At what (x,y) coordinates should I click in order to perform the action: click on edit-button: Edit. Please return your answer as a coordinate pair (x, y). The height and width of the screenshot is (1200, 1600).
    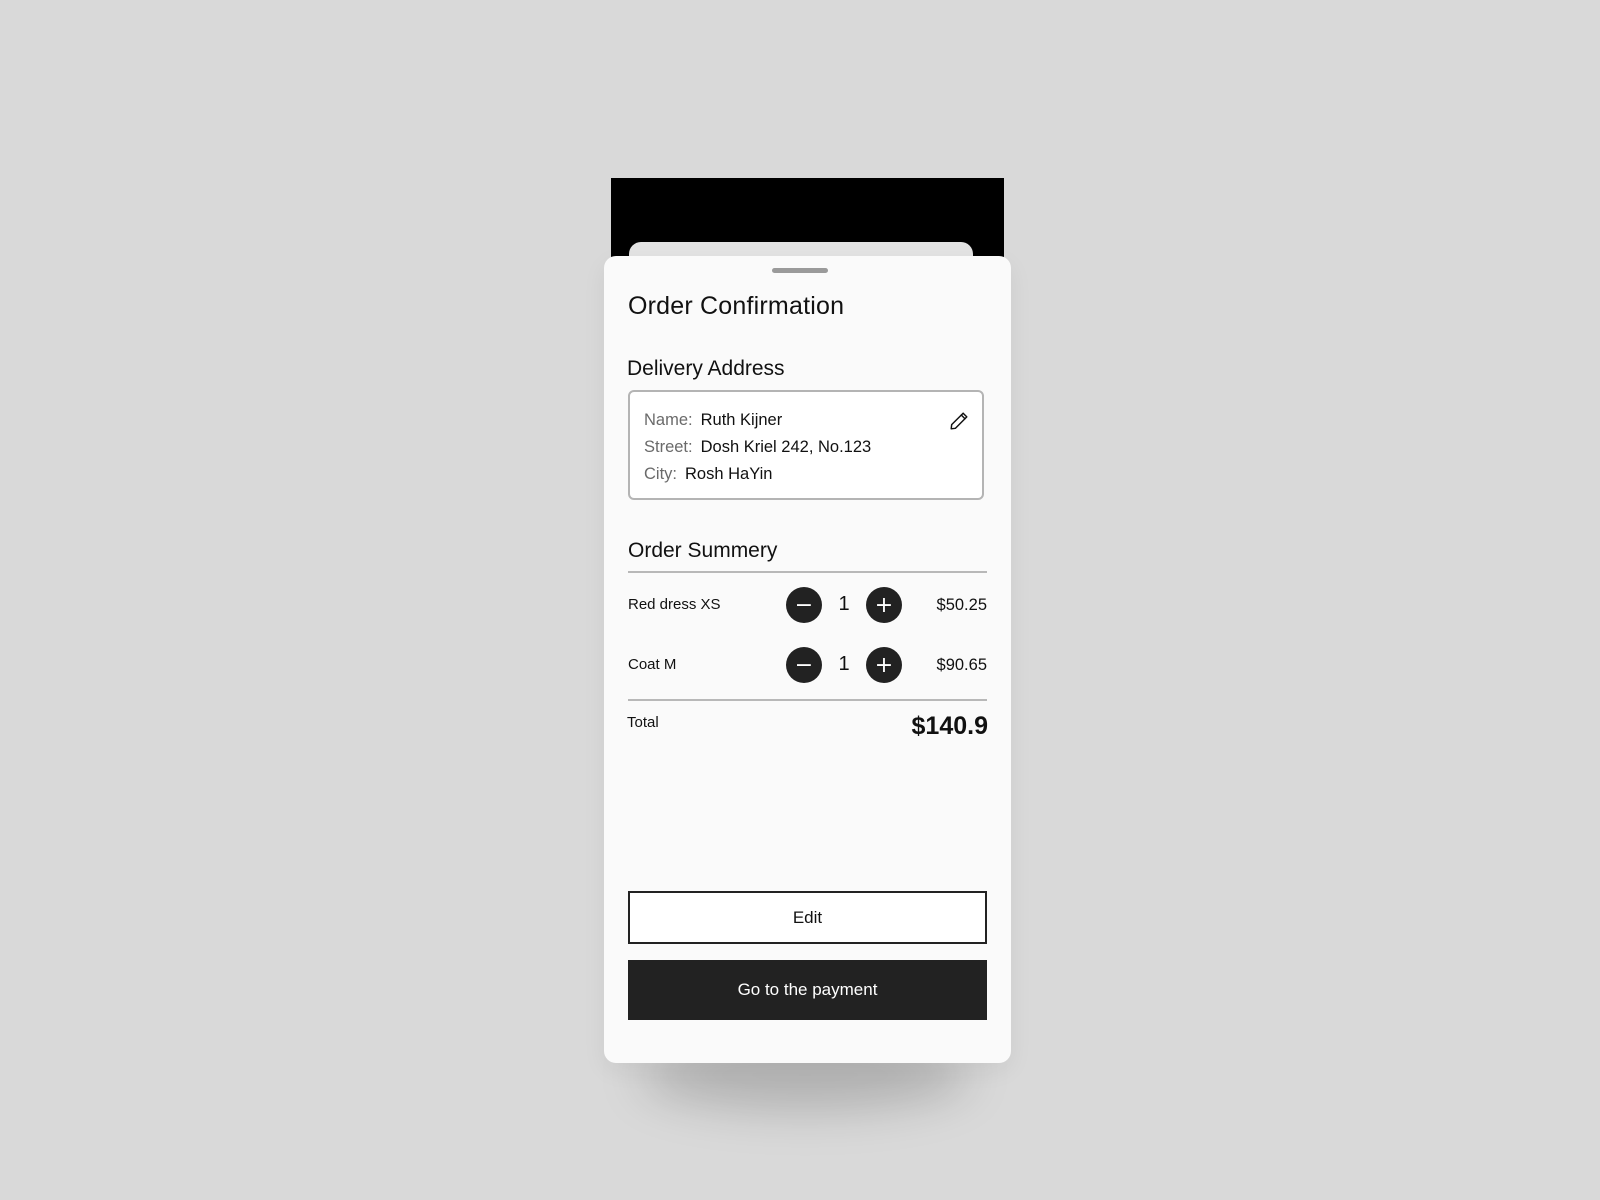
    Looking at the image, I should click on (807, 917).